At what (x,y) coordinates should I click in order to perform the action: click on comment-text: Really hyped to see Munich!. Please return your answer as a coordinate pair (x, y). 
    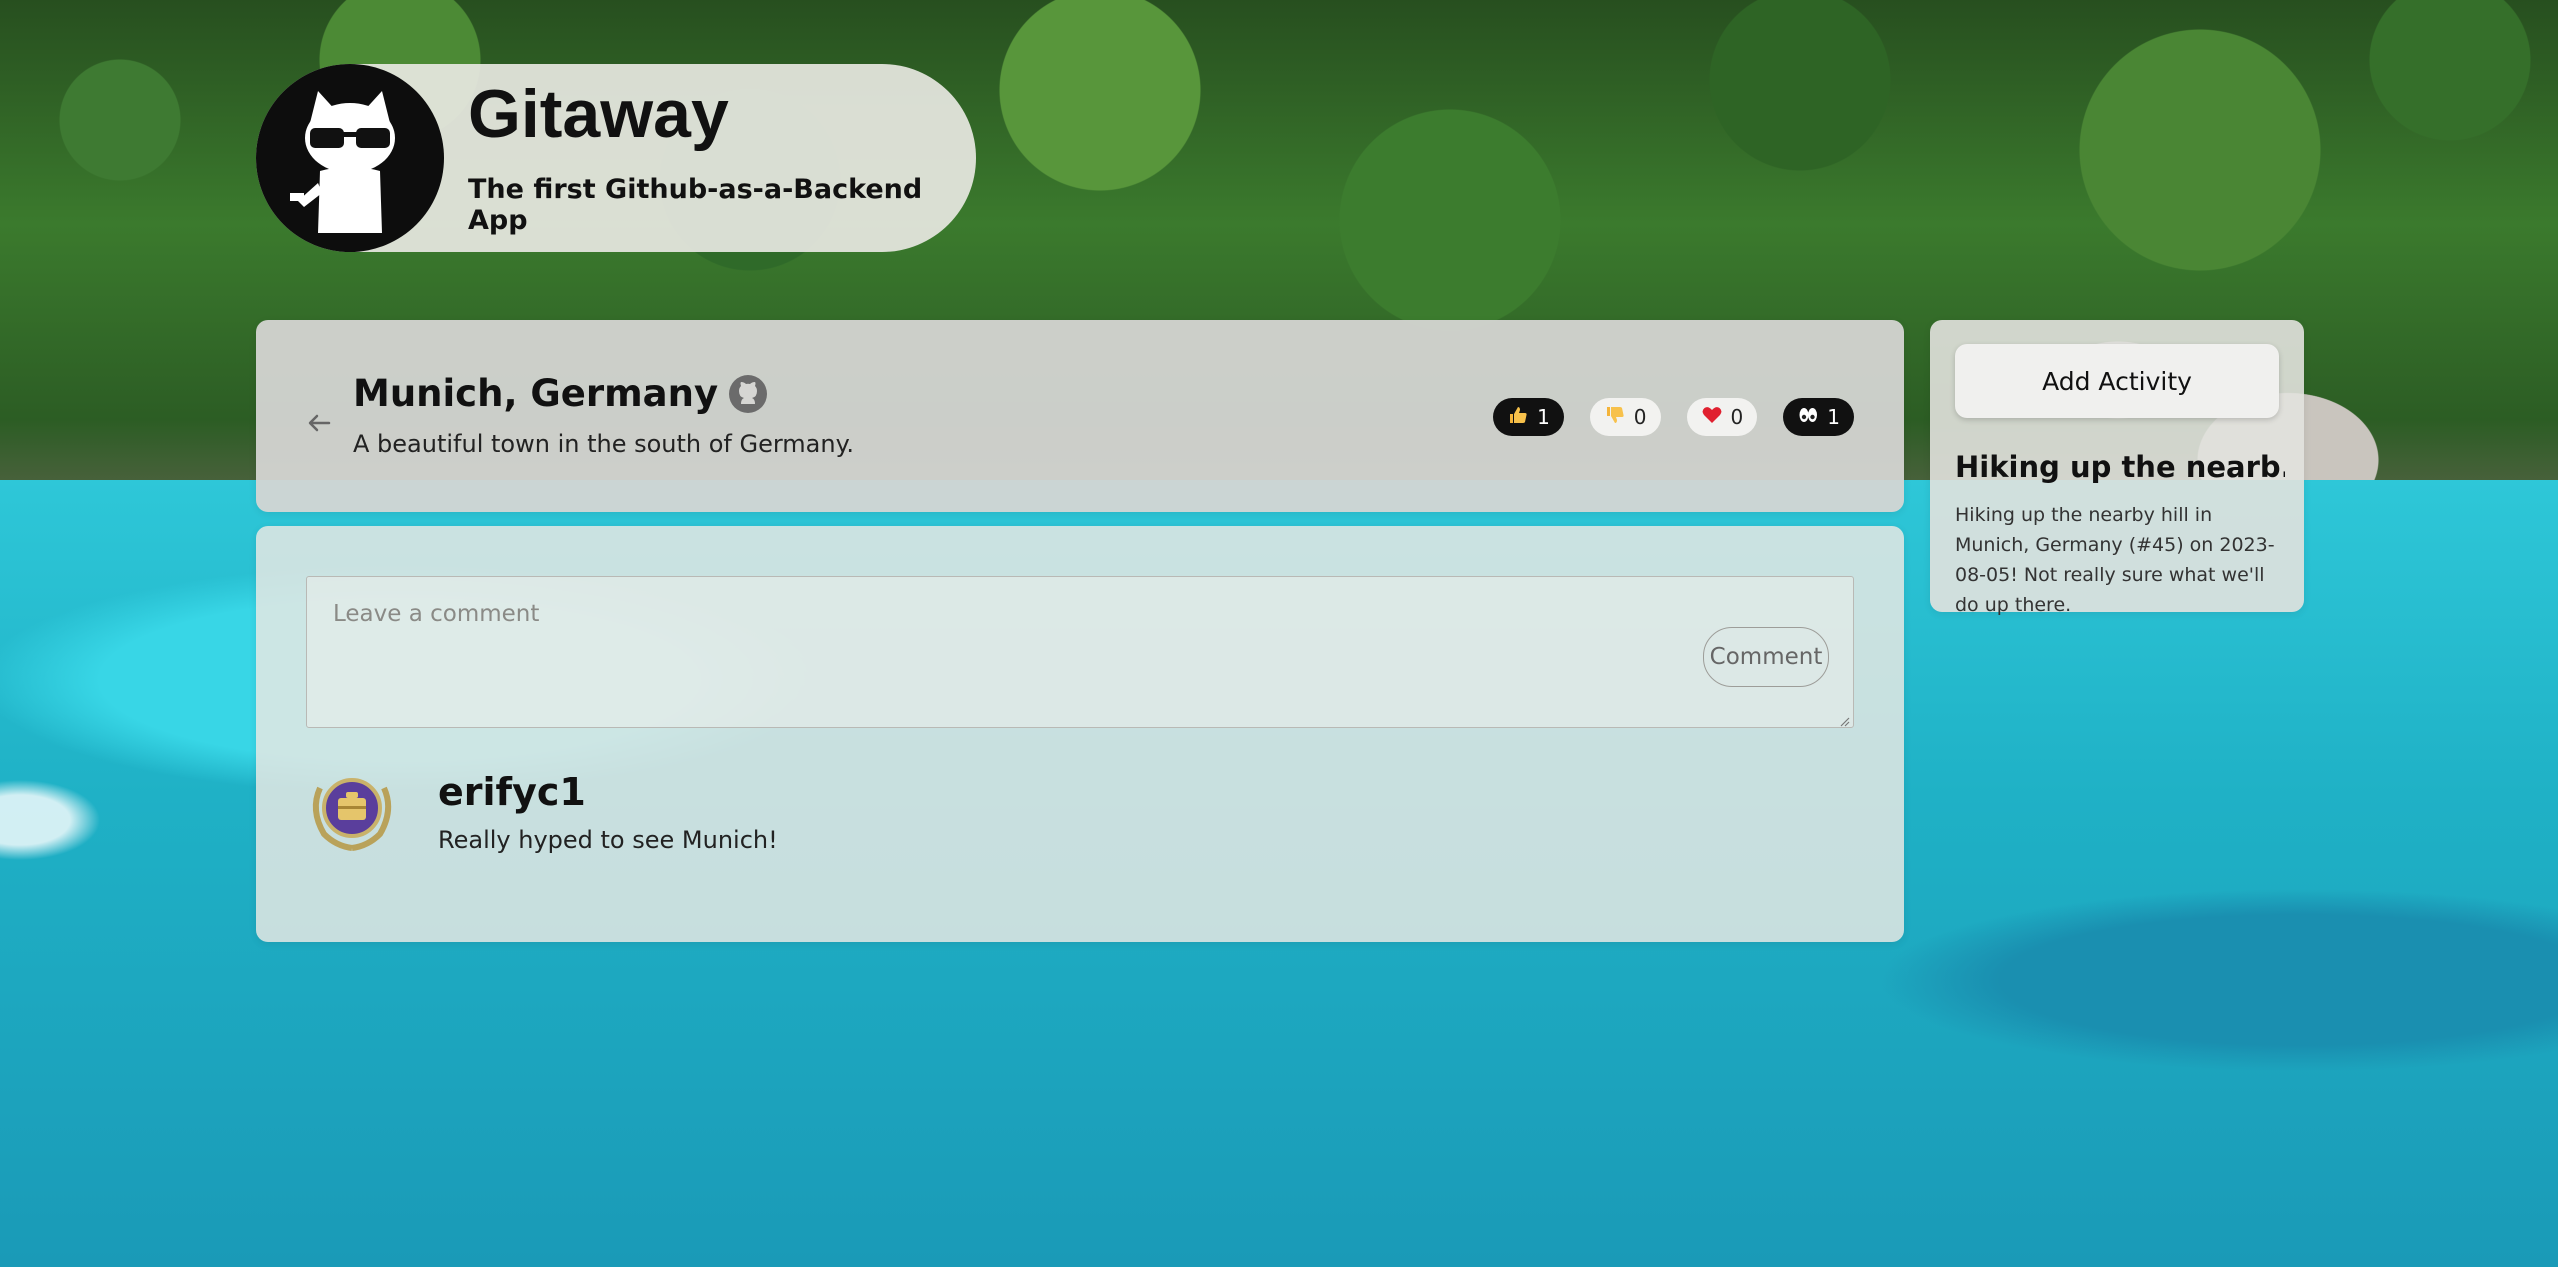
    Looking at the image, I should click on (608, 840).